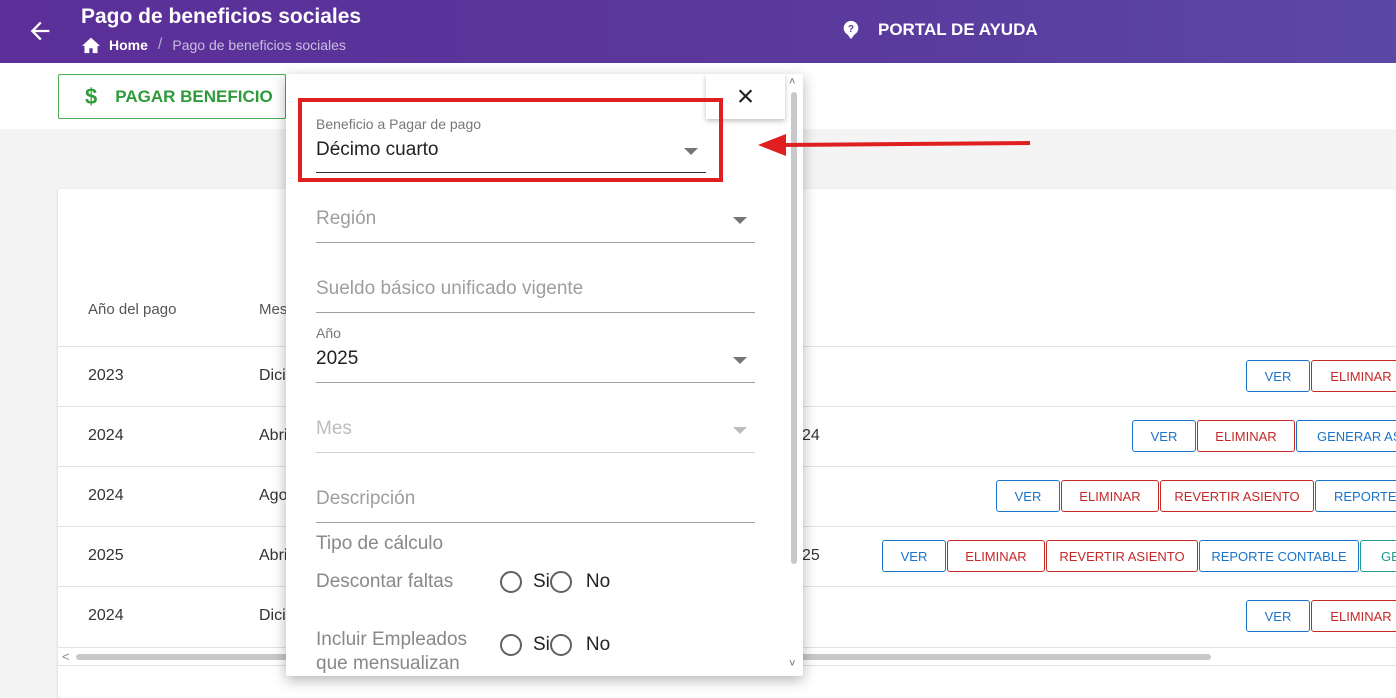 This screenshot has width=1396, height=698. I want to click on breadcrumb: Home / Pago de beneficios sociales, so click(213, 45).